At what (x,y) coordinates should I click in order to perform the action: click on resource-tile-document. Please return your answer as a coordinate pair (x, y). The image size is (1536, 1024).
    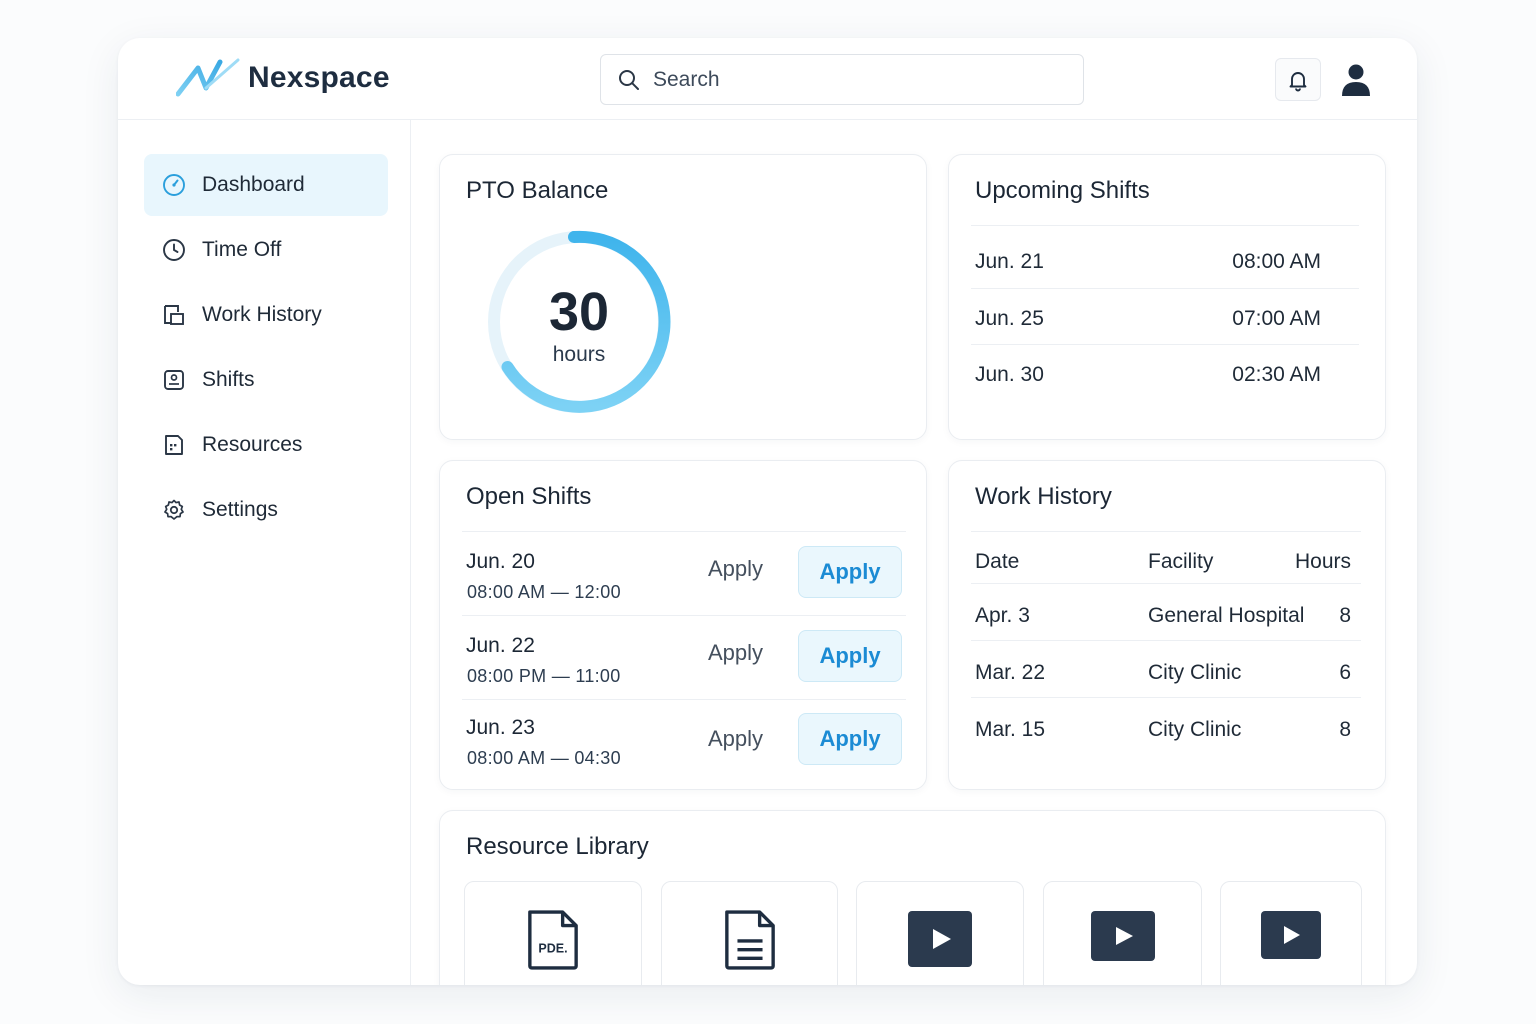
    Looking at the image, I should click on (749, 933).